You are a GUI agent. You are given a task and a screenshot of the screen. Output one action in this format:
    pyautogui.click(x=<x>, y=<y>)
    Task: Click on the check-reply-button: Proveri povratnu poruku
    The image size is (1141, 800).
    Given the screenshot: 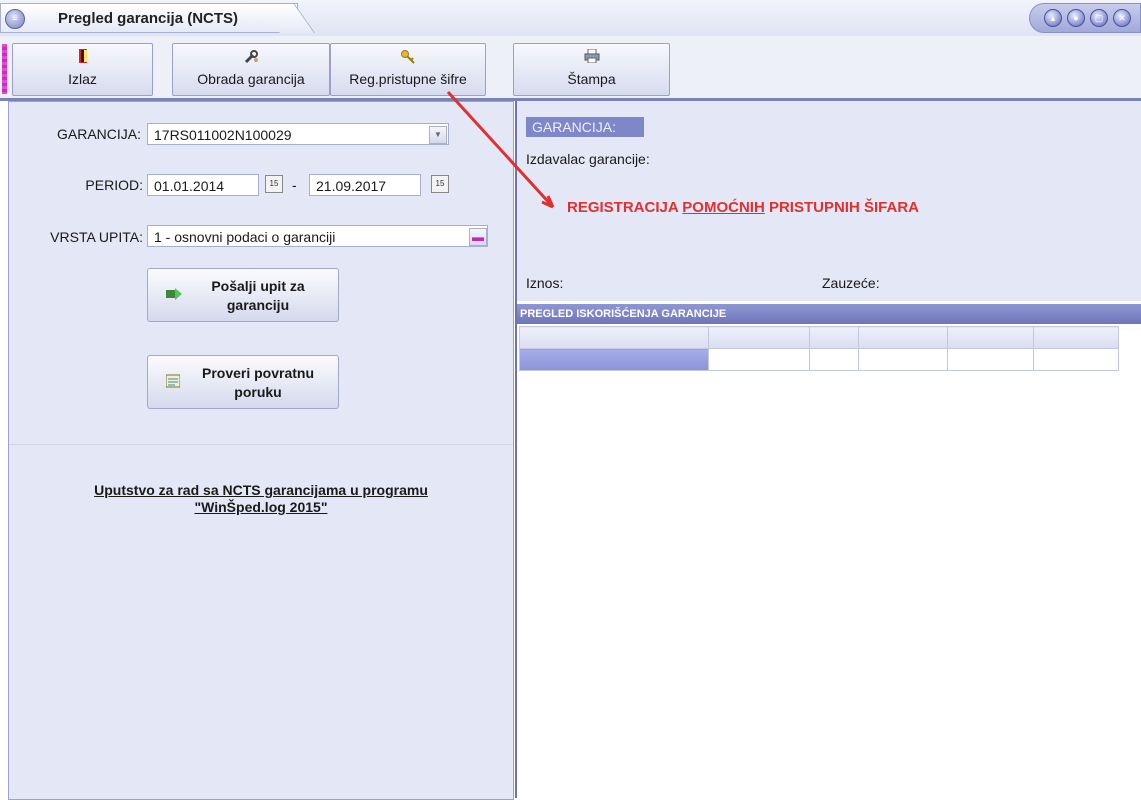 What is the action you would take?
    pyautogui.click(x=243, y=382)
    